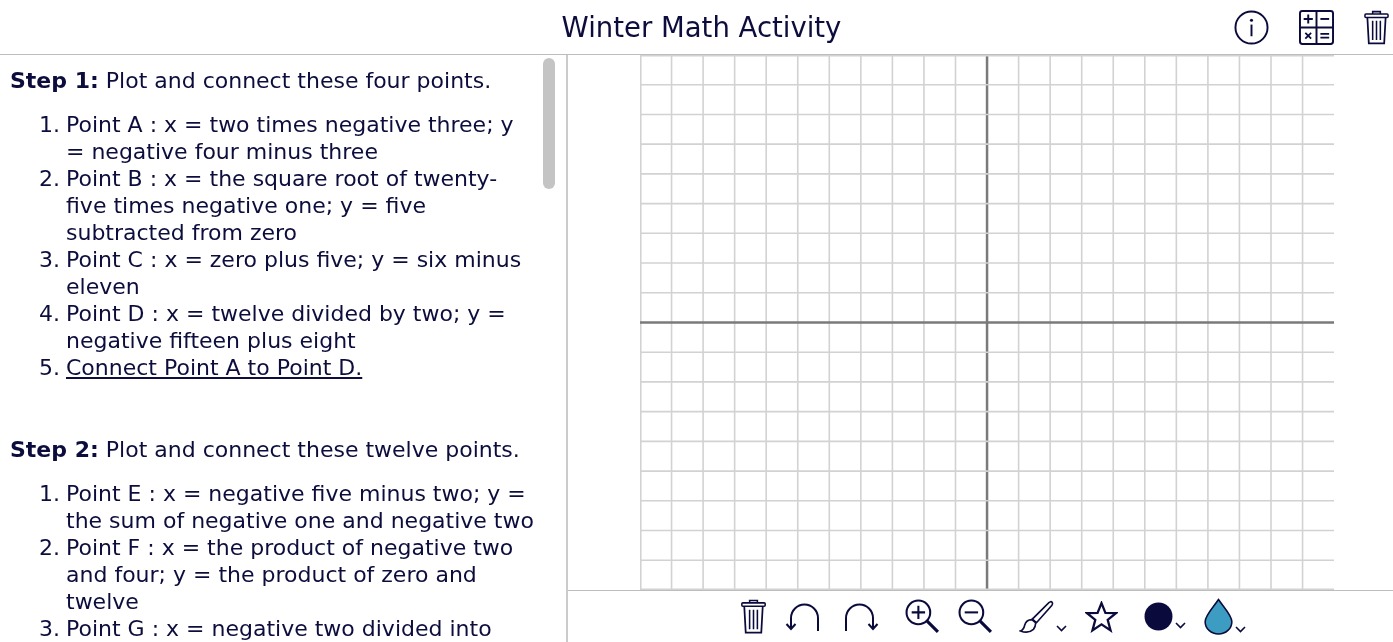 The height and width of the screenshot is (642, 1393). I want to click on stroke-color-button, so click(1164, 616).